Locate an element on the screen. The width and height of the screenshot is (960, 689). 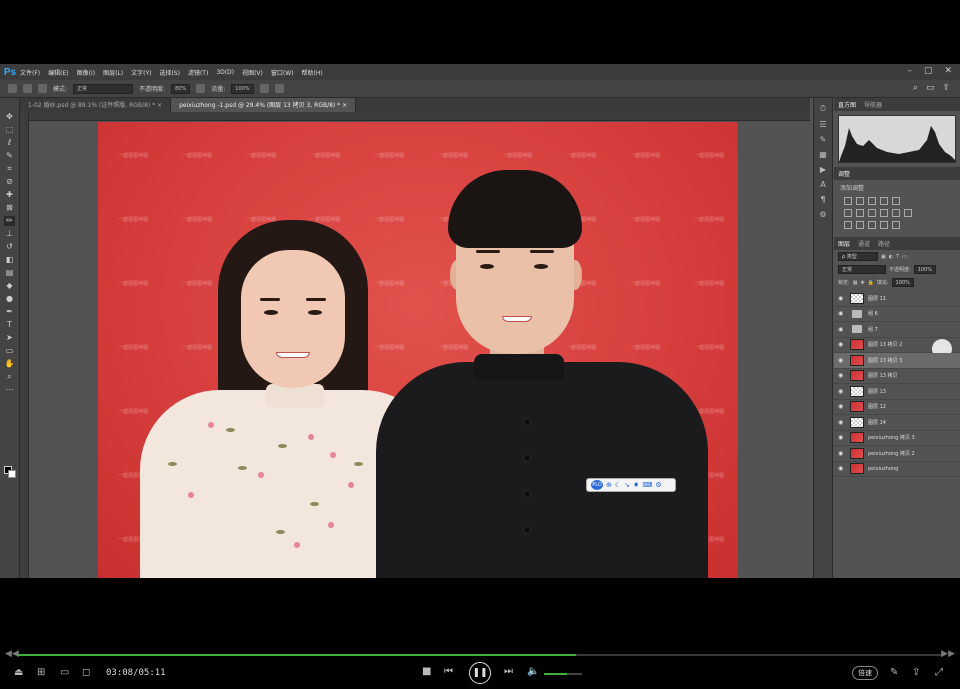
layer-row: ◉ 图层 13 拷贝 is located at coordinates (897, 376).